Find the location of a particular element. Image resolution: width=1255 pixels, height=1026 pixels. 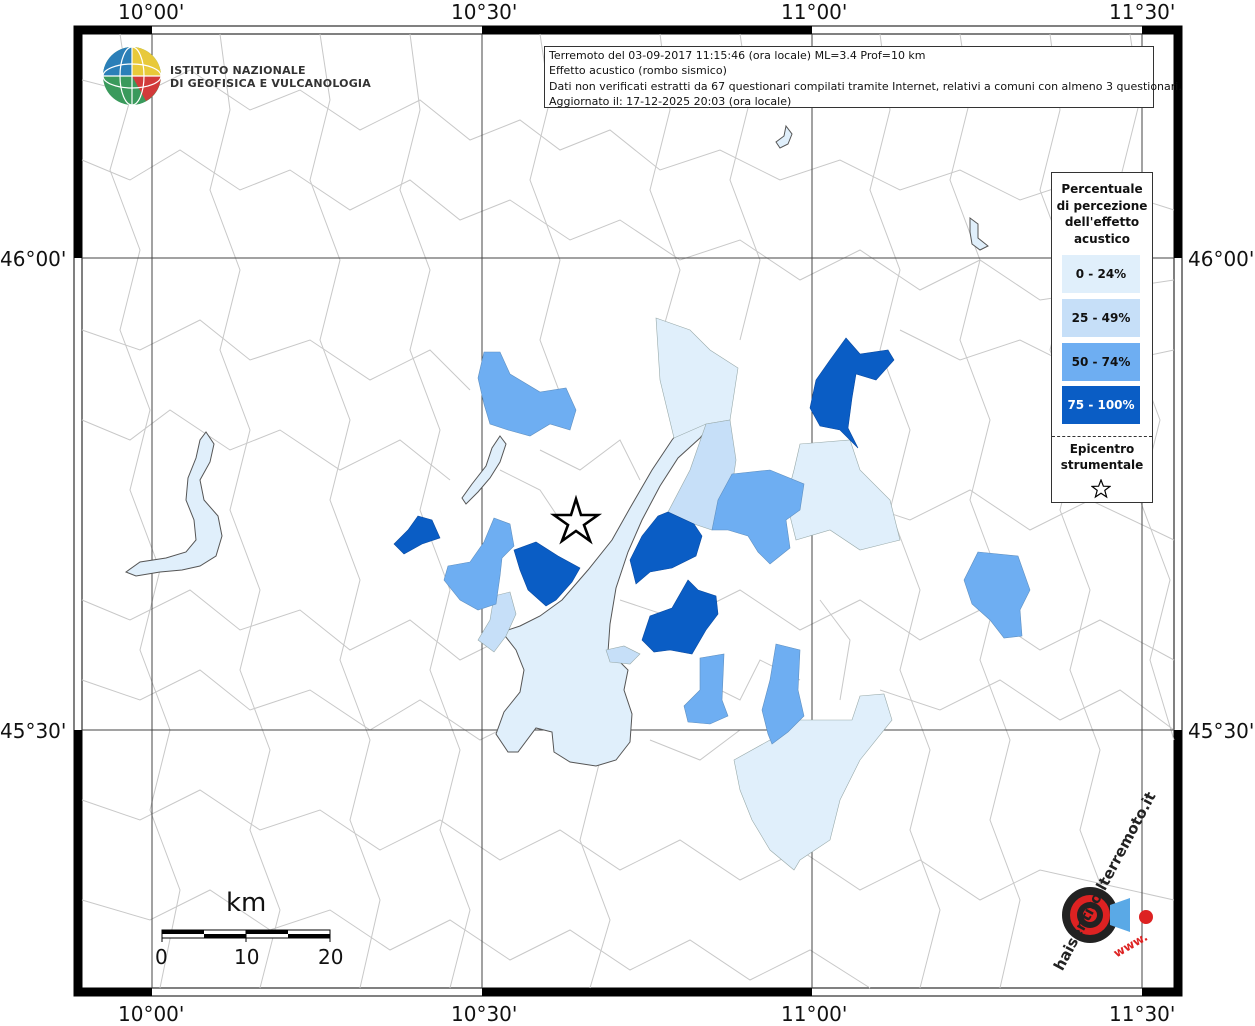

event-info-line2: Effetto acustico (rombo sismico) is located at coordinates (638, 71).